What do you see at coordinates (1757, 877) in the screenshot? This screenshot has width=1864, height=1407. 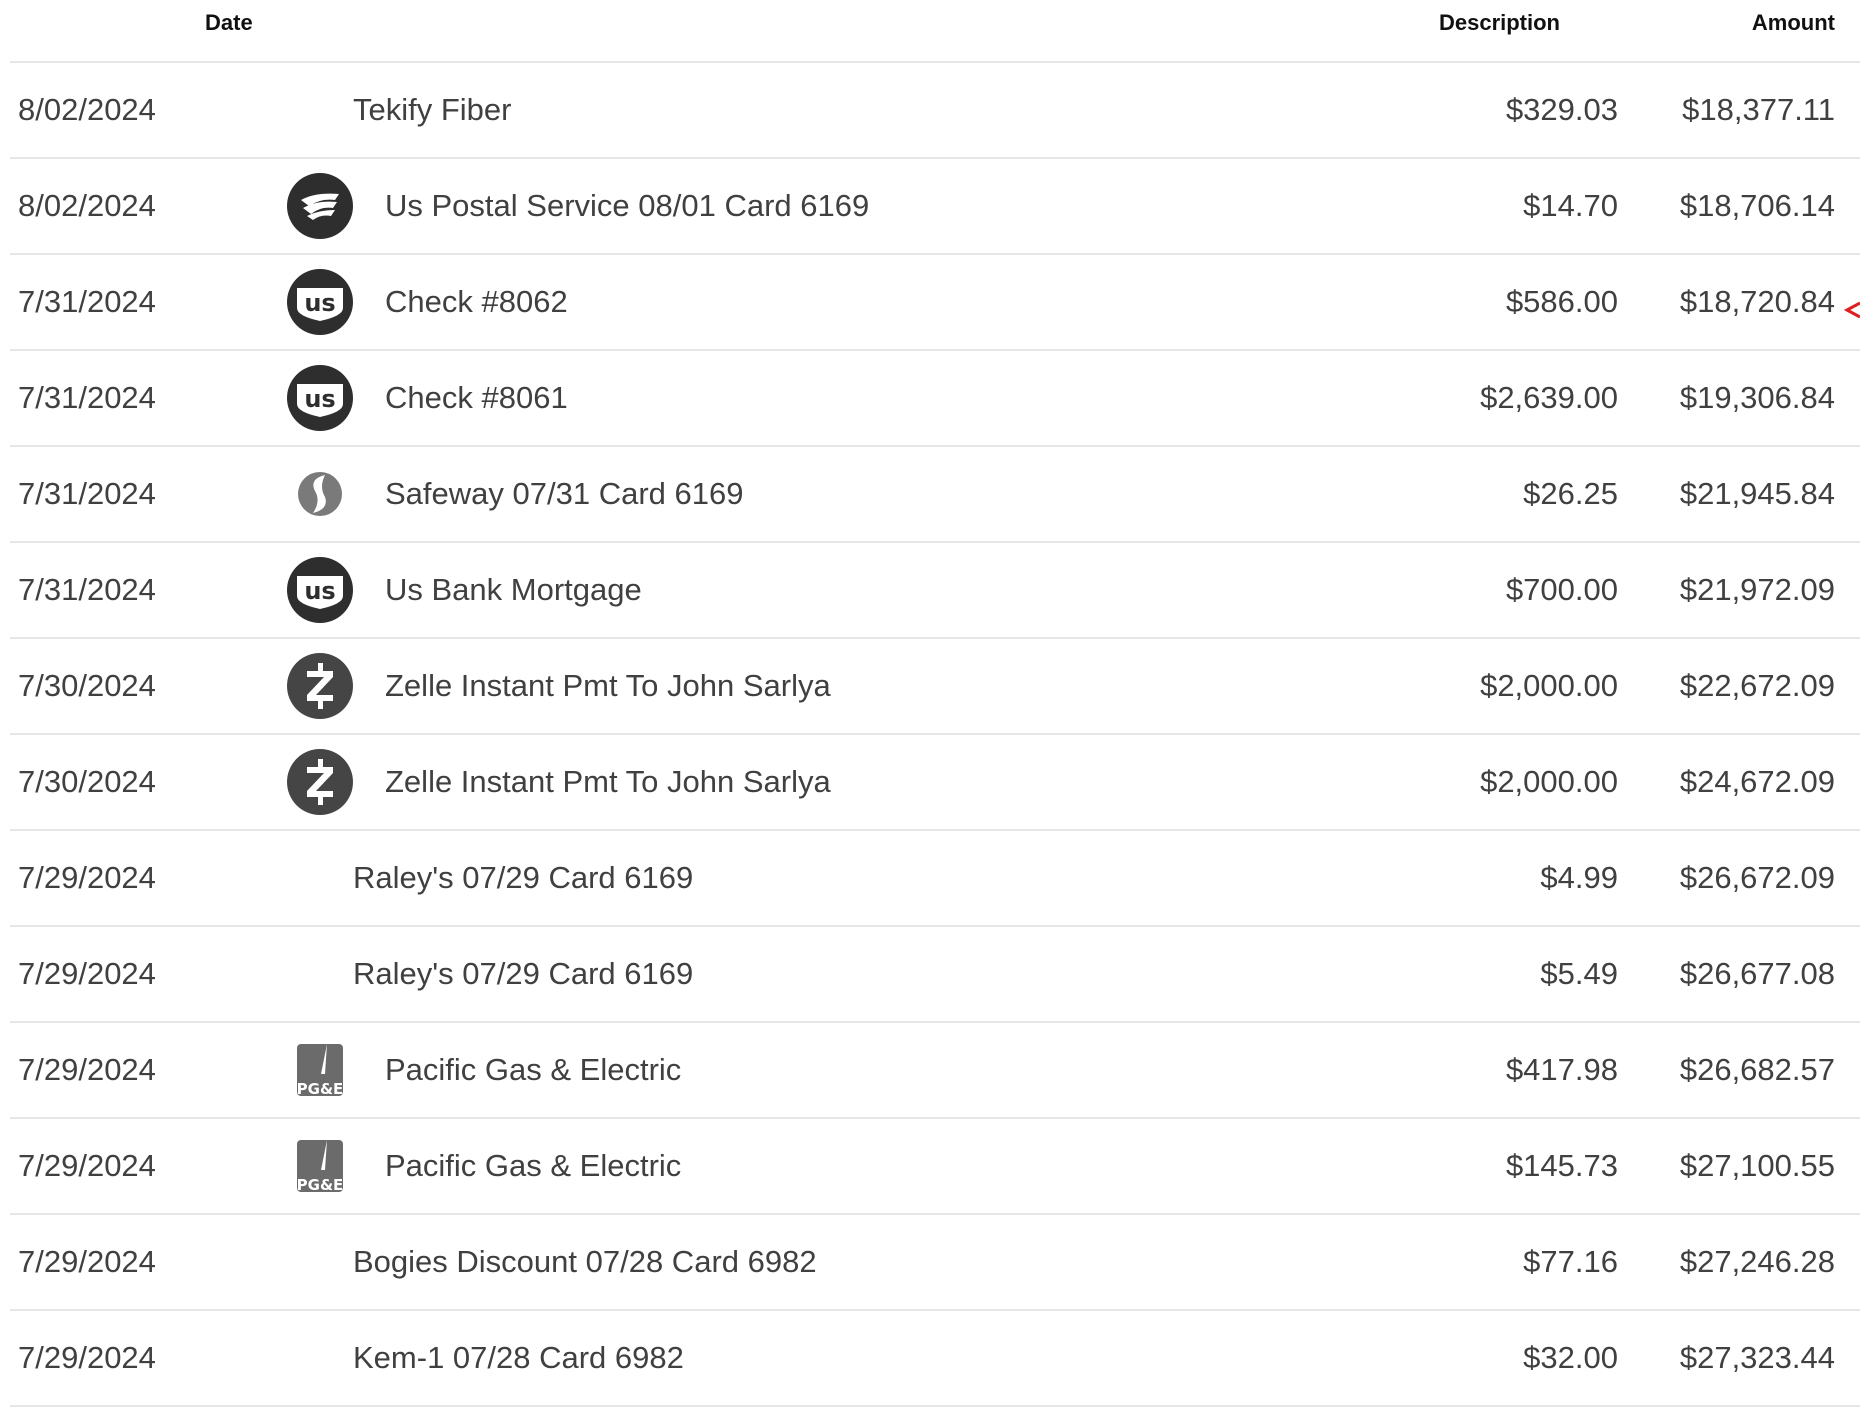 I see `transaction-balance: $26,672.09` at bounding box center [1757, 877].